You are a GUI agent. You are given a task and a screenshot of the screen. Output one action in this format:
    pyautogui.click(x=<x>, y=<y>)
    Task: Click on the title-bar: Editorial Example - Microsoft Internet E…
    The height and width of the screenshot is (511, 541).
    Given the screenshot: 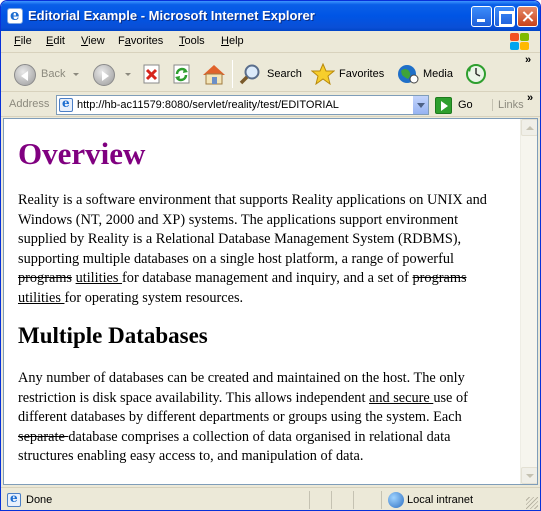 What is the action you would take?
    pyautogui.click(x=270, y=16)
    